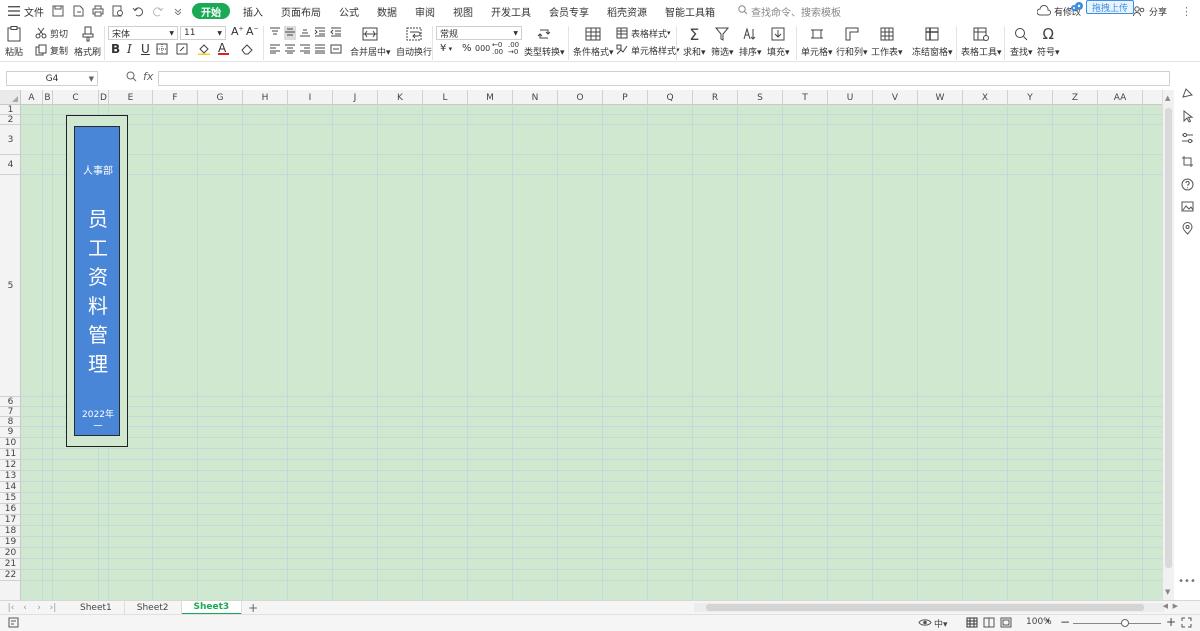 This screenshot has height=631, width=1200. Describe the element at coordinates (370, 41) in the screenshot. I see `merge-center-button: 合并居中▾` at that location.